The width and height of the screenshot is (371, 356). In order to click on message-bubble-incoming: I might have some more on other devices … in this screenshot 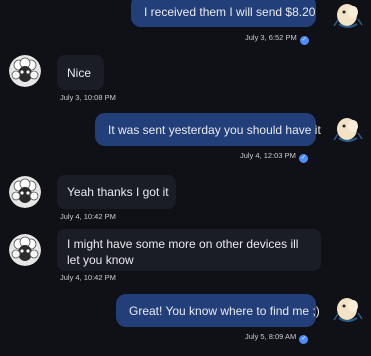, I will do `click(189, 250)`.